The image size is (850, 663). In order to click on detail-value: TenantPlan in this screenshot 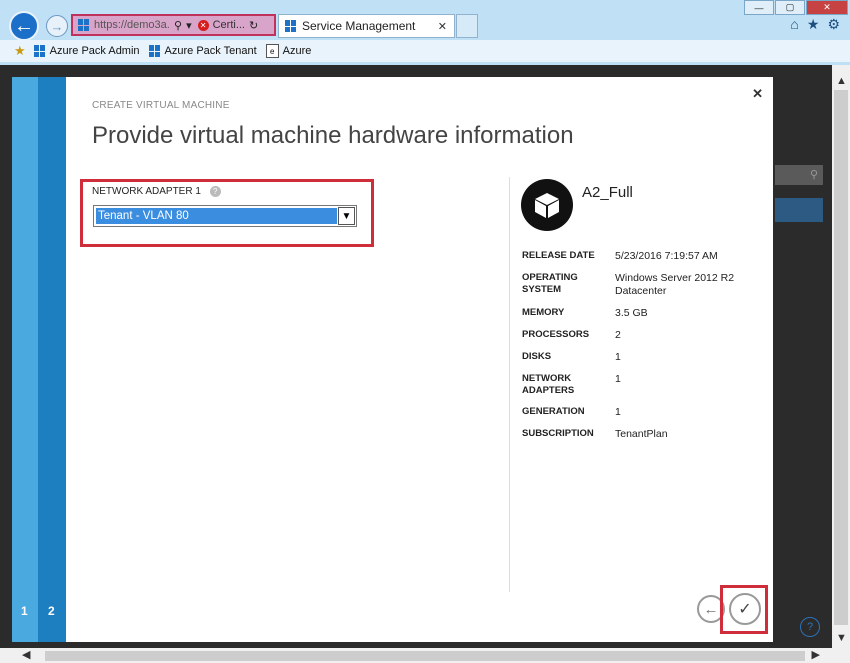, I will do `click(641, 434)`.